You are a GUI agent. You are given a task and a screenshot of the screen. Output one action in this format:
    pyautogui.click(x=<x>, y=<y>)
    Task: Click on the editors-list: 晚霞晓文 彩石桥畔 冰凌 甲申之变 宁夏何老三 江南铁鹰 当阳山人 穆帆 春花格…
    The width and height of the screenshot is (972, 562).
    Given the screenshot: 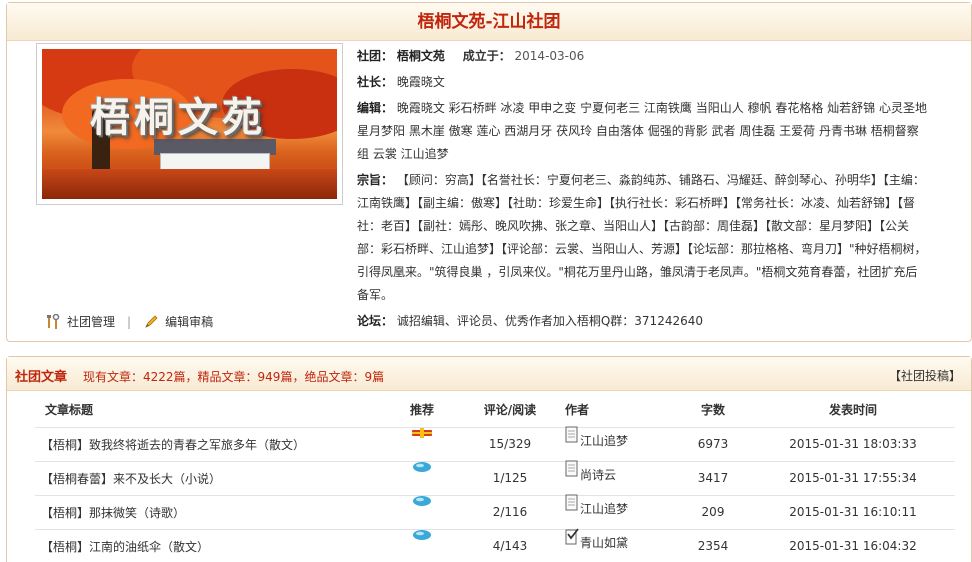 What is the action you would take?
    pyautogui.click(x=642, y=131)
    